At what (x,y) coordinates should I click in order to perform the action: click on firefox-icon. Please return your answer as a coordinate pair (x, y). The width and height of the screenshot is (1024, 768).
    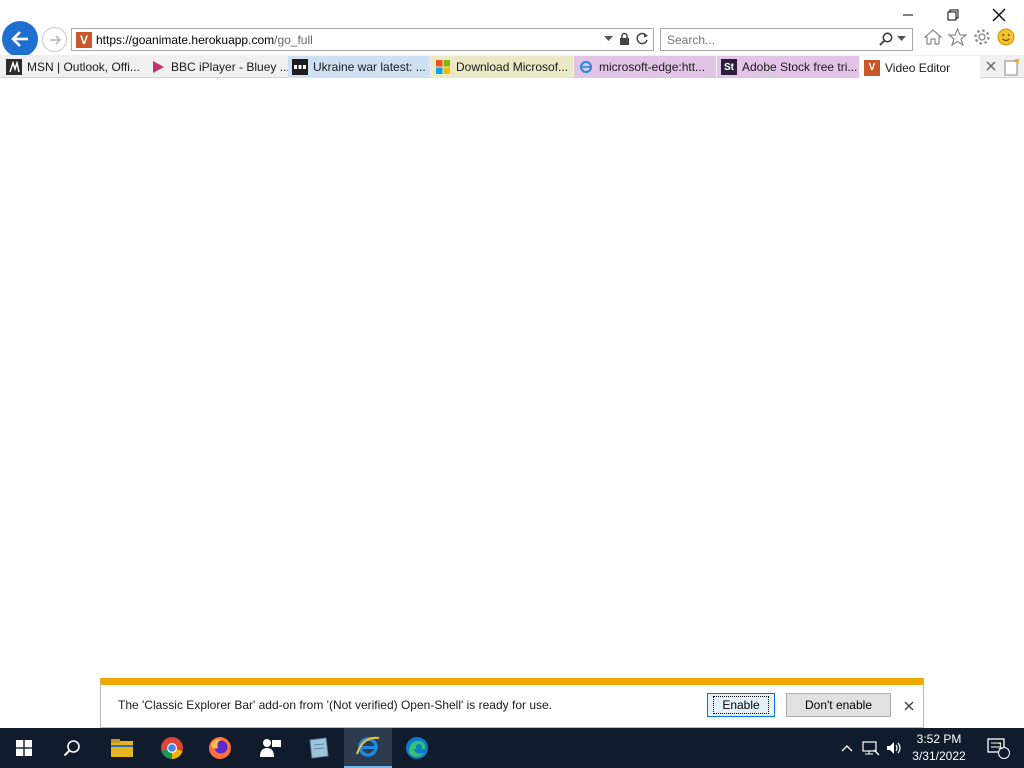
    Looking at the image, I should click on (220, 748).